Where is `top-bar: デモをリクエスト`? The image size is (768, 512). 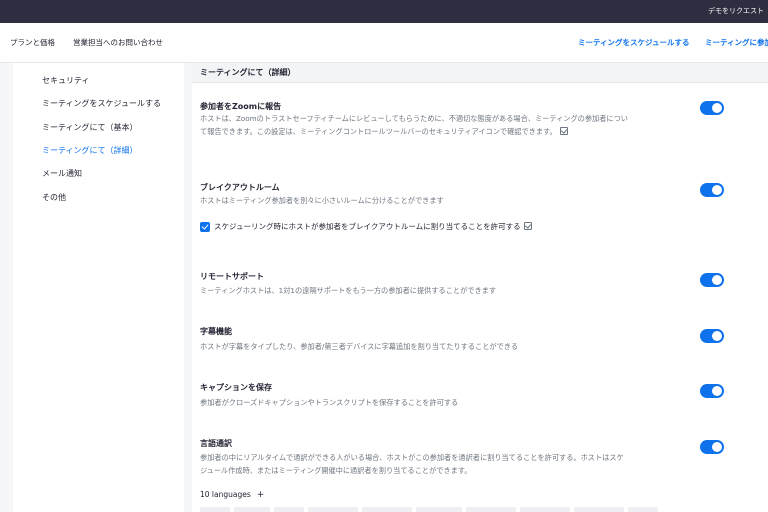 top-bar: デモをリクエスト is located at coordinates (384, 11).